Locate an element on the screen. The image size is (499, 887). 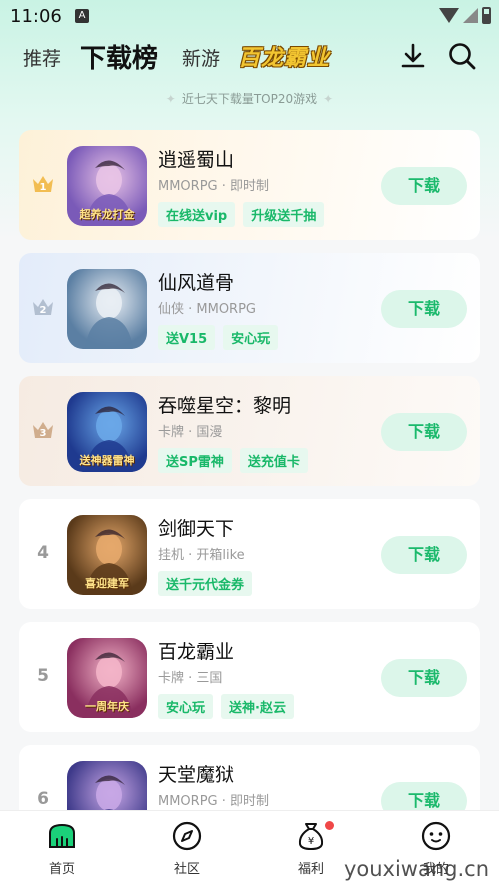
game-genre: 卡牌 · 三国 is located at coordinates (190, 678).